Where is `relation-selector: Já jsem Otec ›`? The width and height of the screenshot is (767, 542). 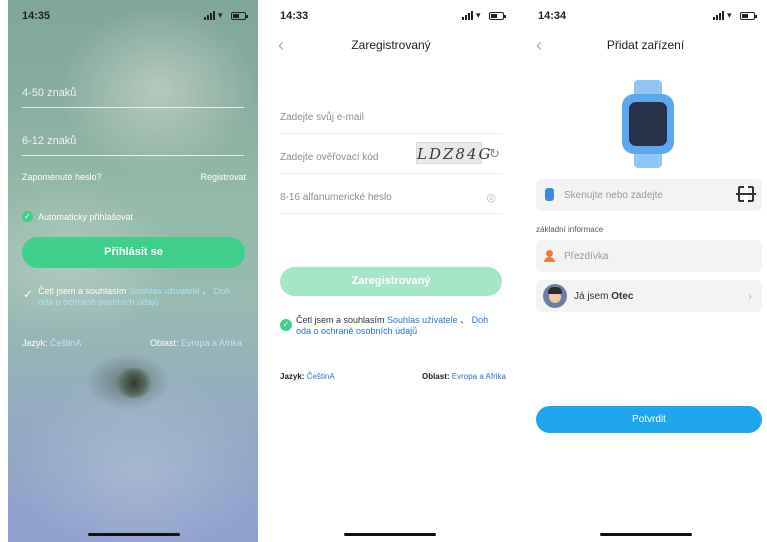 relation-selector: Já jsem Otec › is located at coordinates (649, 296).